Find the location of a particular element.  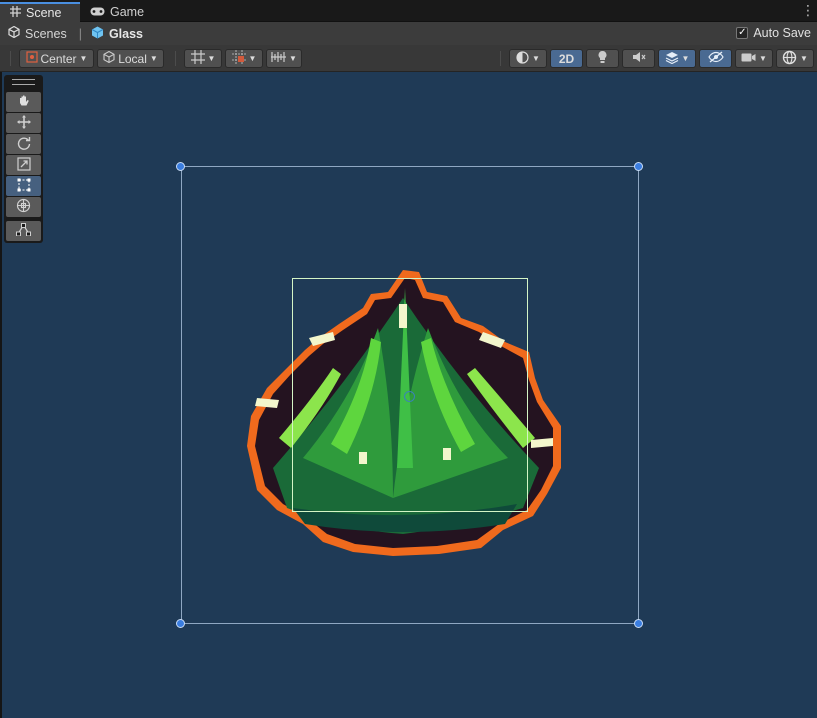

draw-mode-dropdown: ▼ is located at coordinates (528, 58).